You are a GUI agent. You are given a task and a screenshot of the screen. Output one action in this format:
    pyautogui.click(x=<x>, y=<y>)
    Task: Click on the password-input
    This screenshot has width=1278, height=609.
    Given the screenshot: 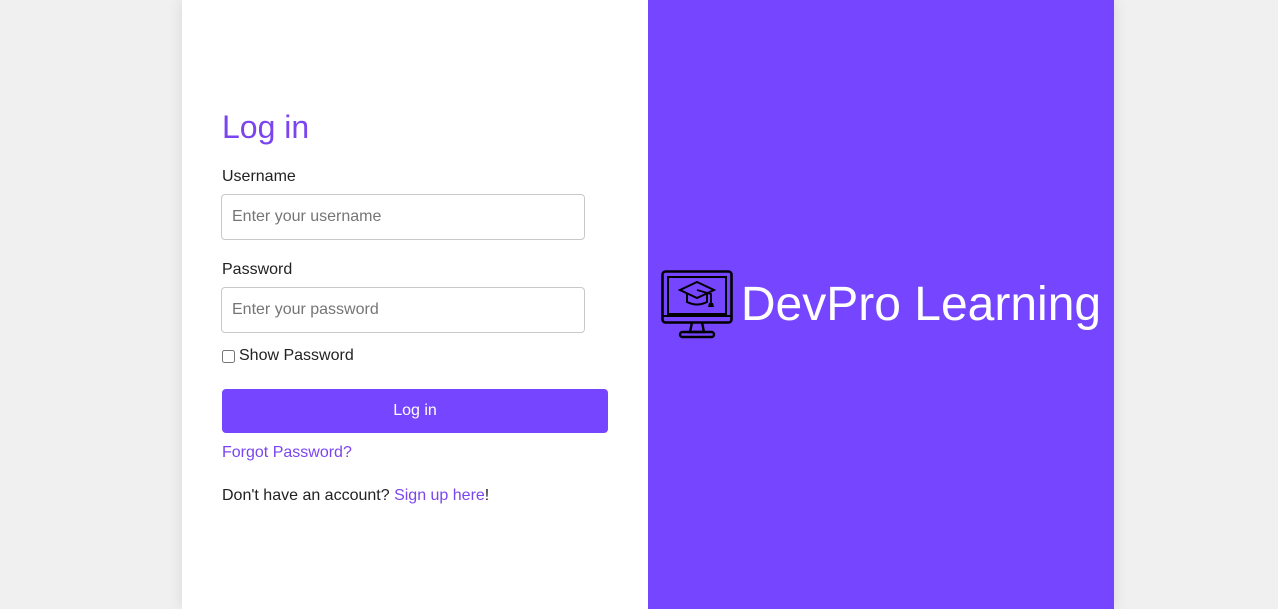 What is the action you would take?
    pyautogui.click(x=403, y=310)
    